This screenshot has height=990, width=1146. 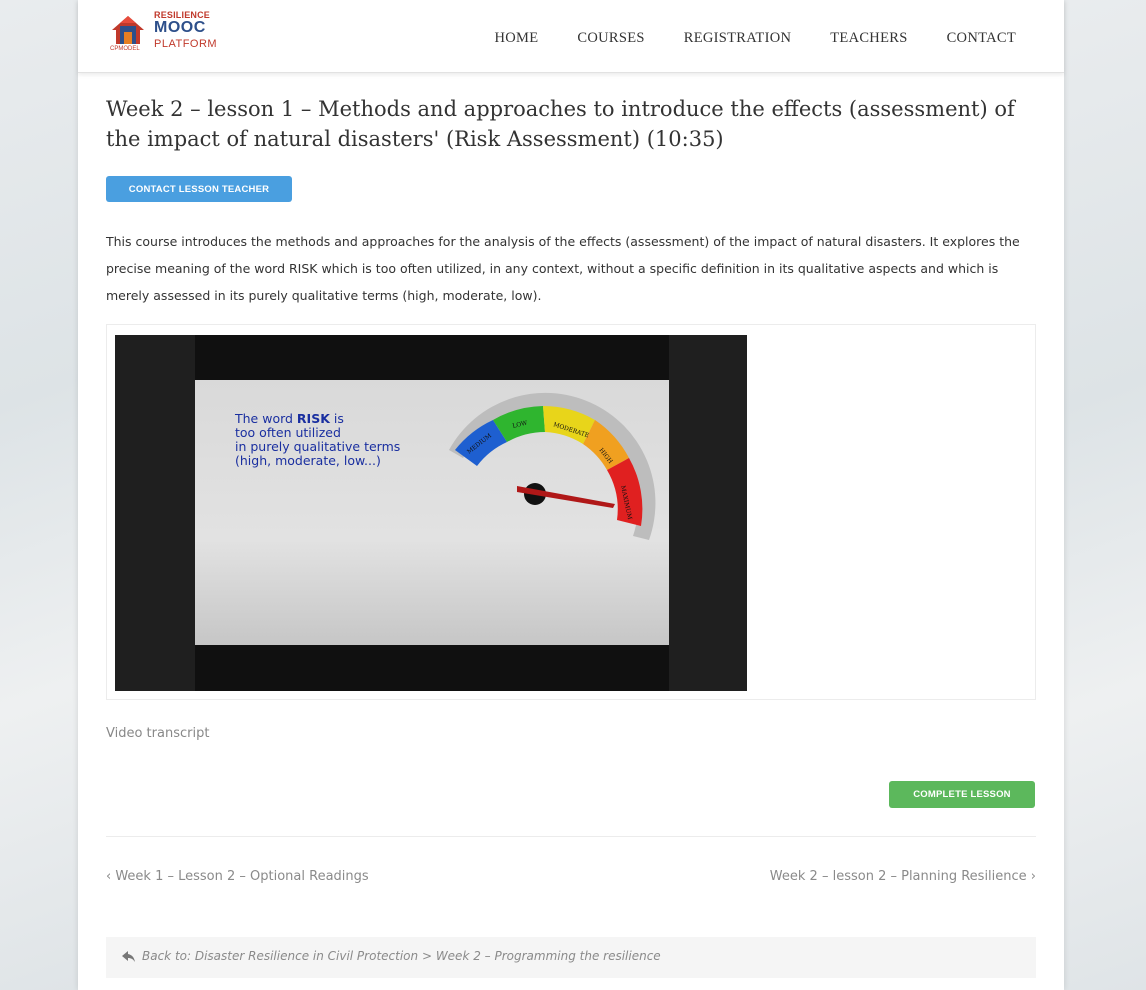 I want to click on nav-contact: CONTACT, so click(x=981, y=38).